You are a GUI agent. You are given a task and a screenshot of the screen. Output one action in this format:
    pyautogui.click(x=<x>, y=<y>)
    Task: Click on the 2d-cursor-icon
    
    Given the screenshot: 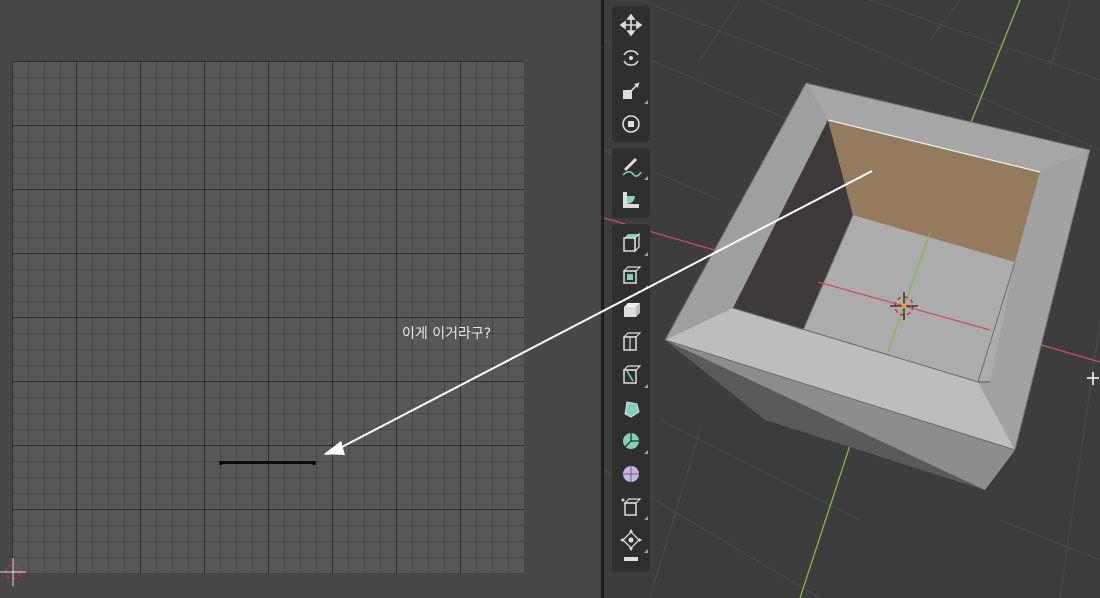 What is the action you would take?
    pyautogui.click(x=14, y=572)
    